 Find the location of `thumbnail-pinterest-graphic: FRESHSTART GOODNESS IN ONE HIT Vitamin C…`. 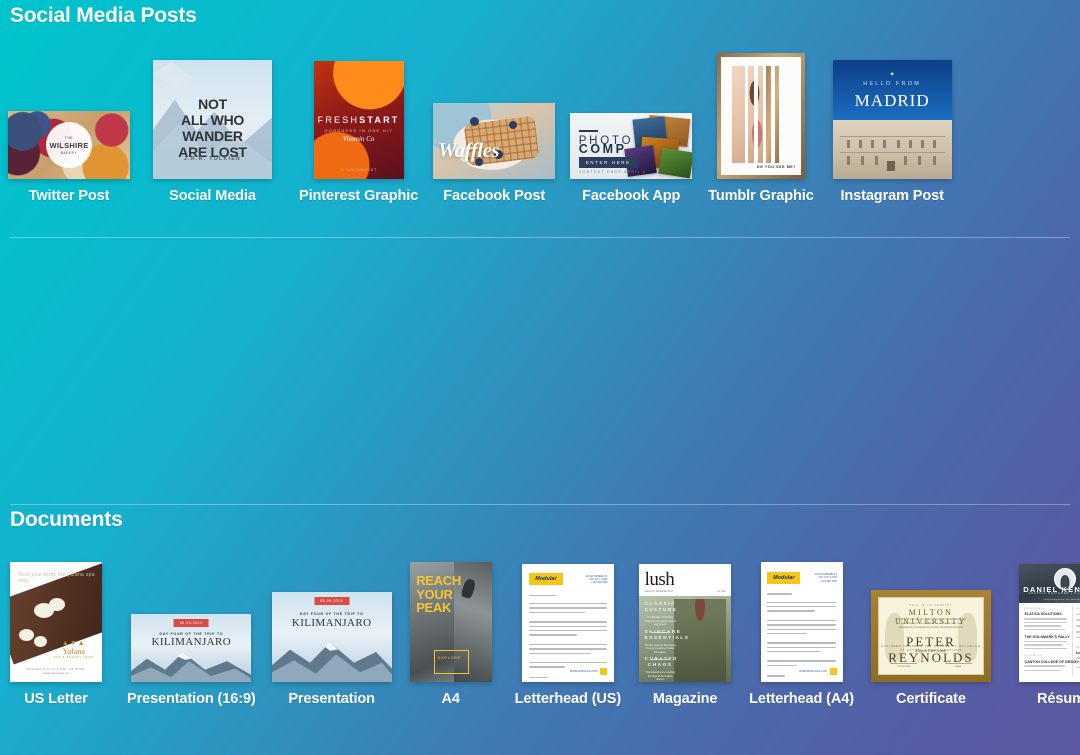

thumbnail-pinterest-graphic: FRESHSTART GOODNESS IN ONE HIT Vitamin C… is located at coordinates (358, 120).